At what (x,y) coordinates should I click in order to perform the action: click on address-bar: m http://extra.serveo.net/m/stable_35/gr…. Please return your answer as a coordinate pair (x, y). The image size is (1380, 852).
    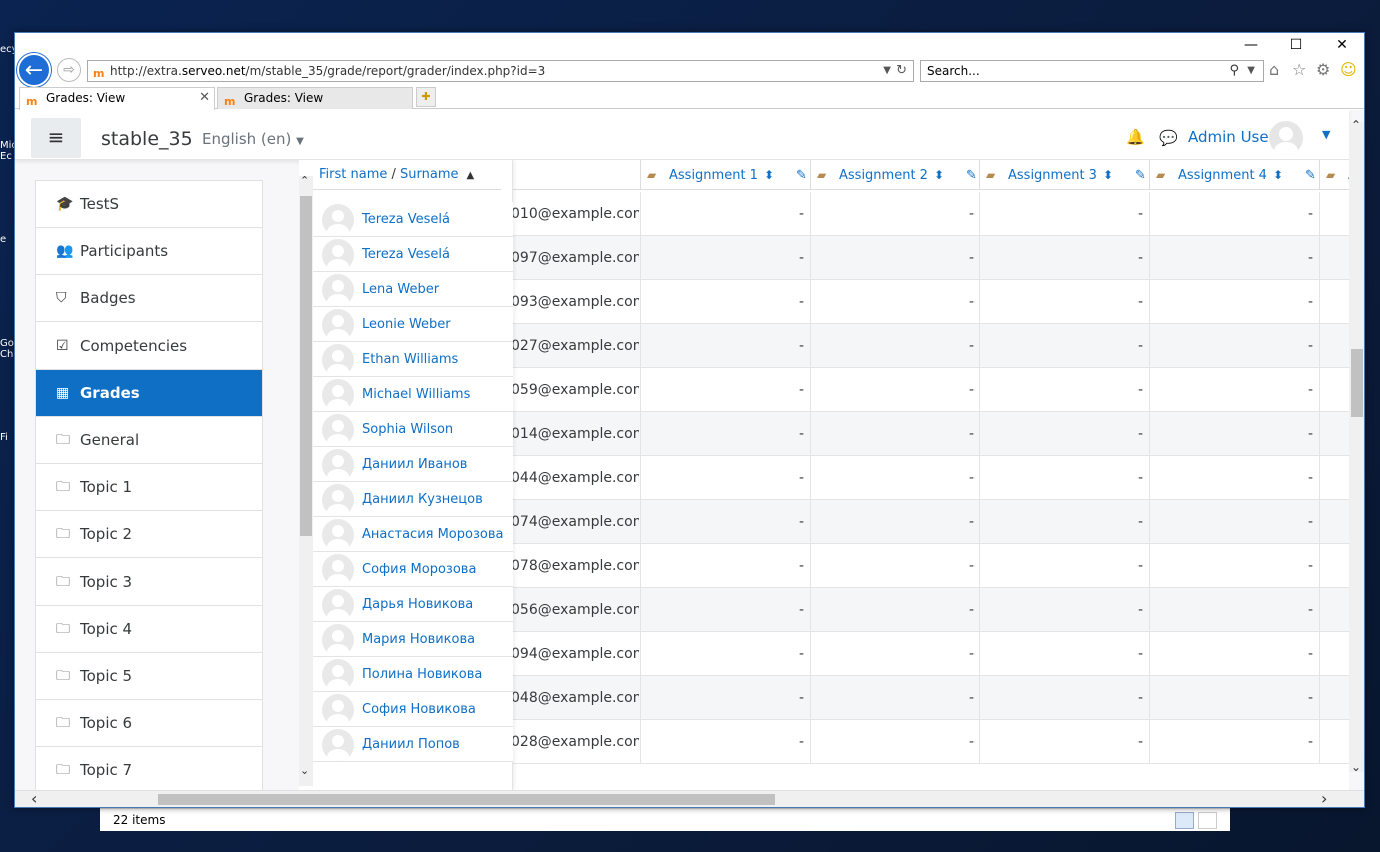
    Looking at the image, I should click on (500, 71).